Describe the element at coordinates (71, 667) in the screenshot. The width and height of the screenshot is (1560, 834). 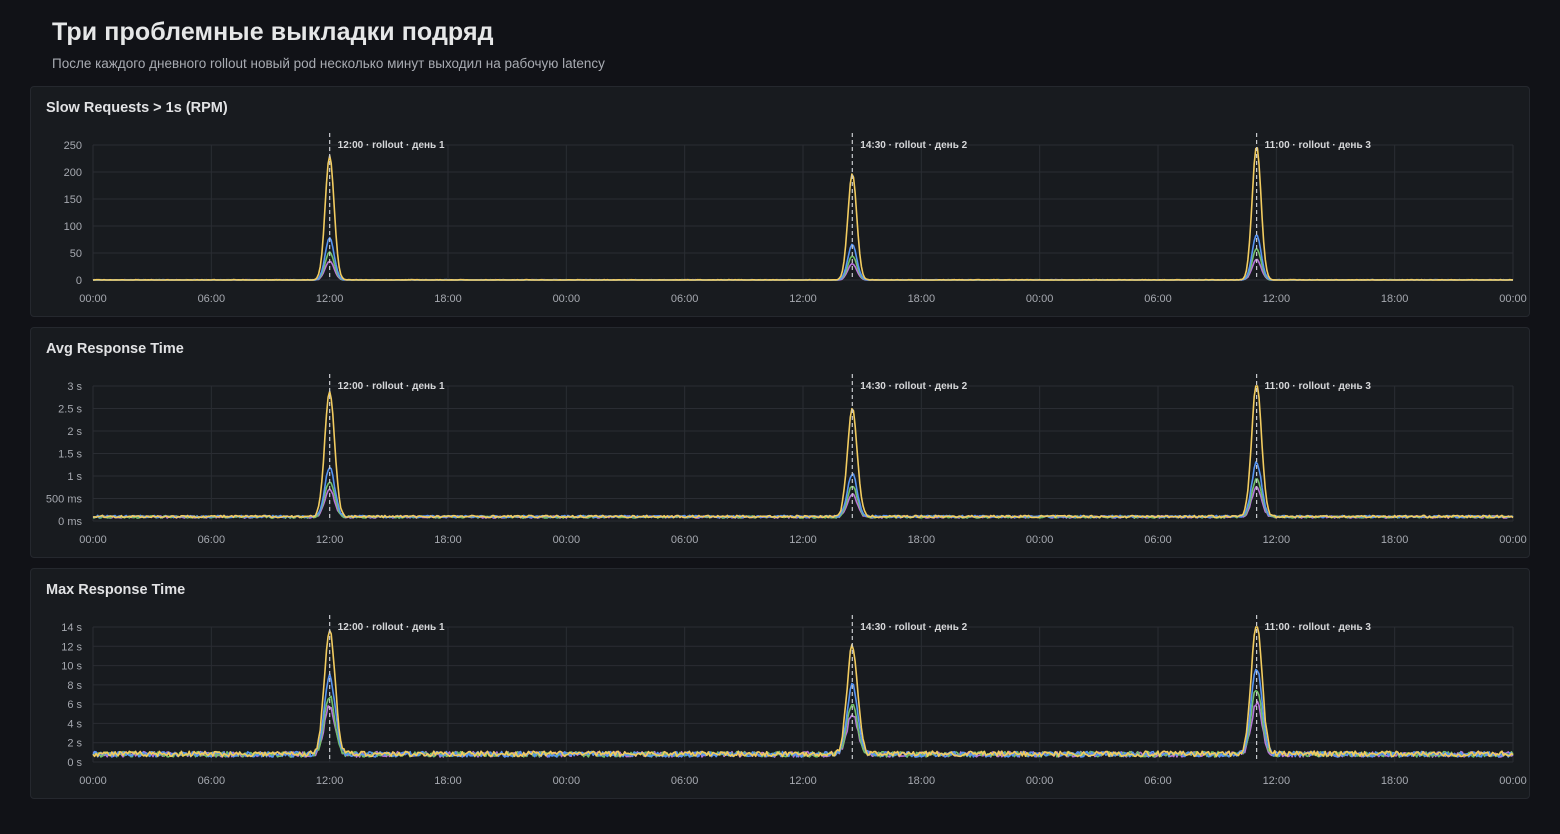
I see `y-tick-label: 10 s` at that location.